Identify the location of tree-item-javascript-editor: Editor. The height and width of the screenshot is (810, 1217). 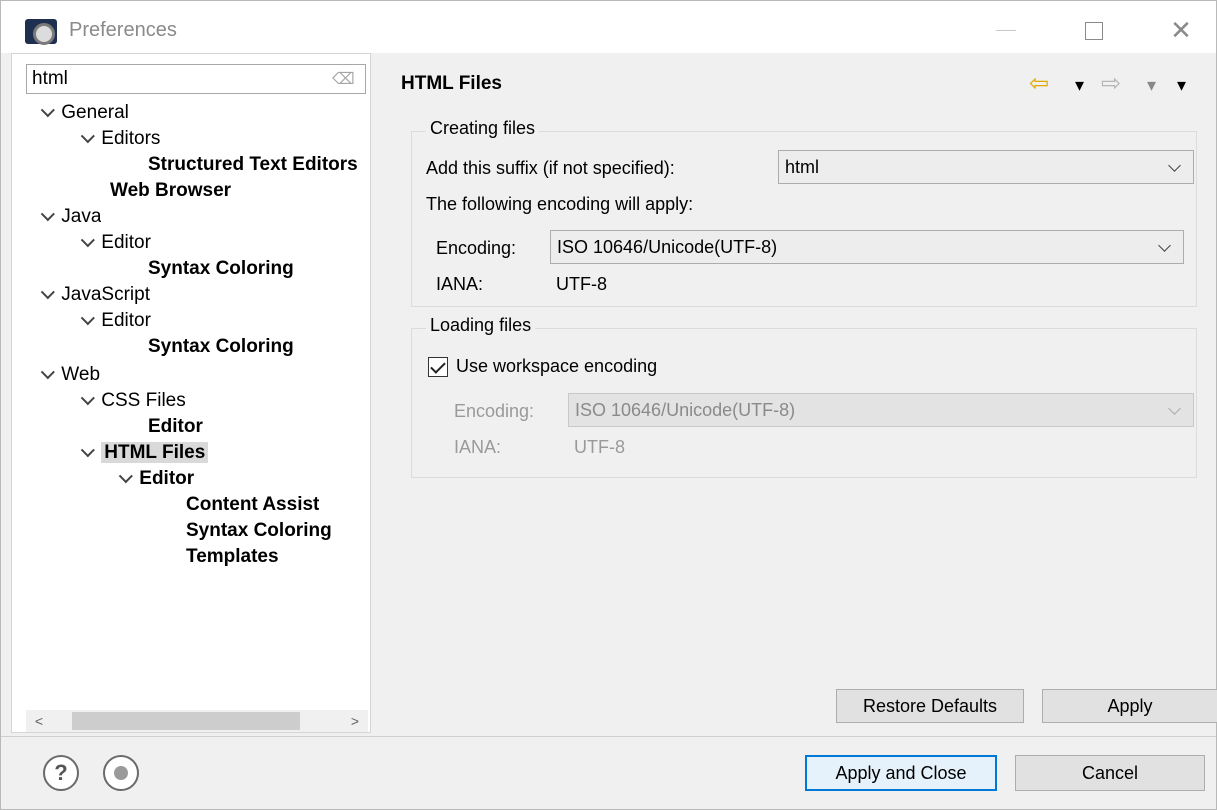
(112, 321).